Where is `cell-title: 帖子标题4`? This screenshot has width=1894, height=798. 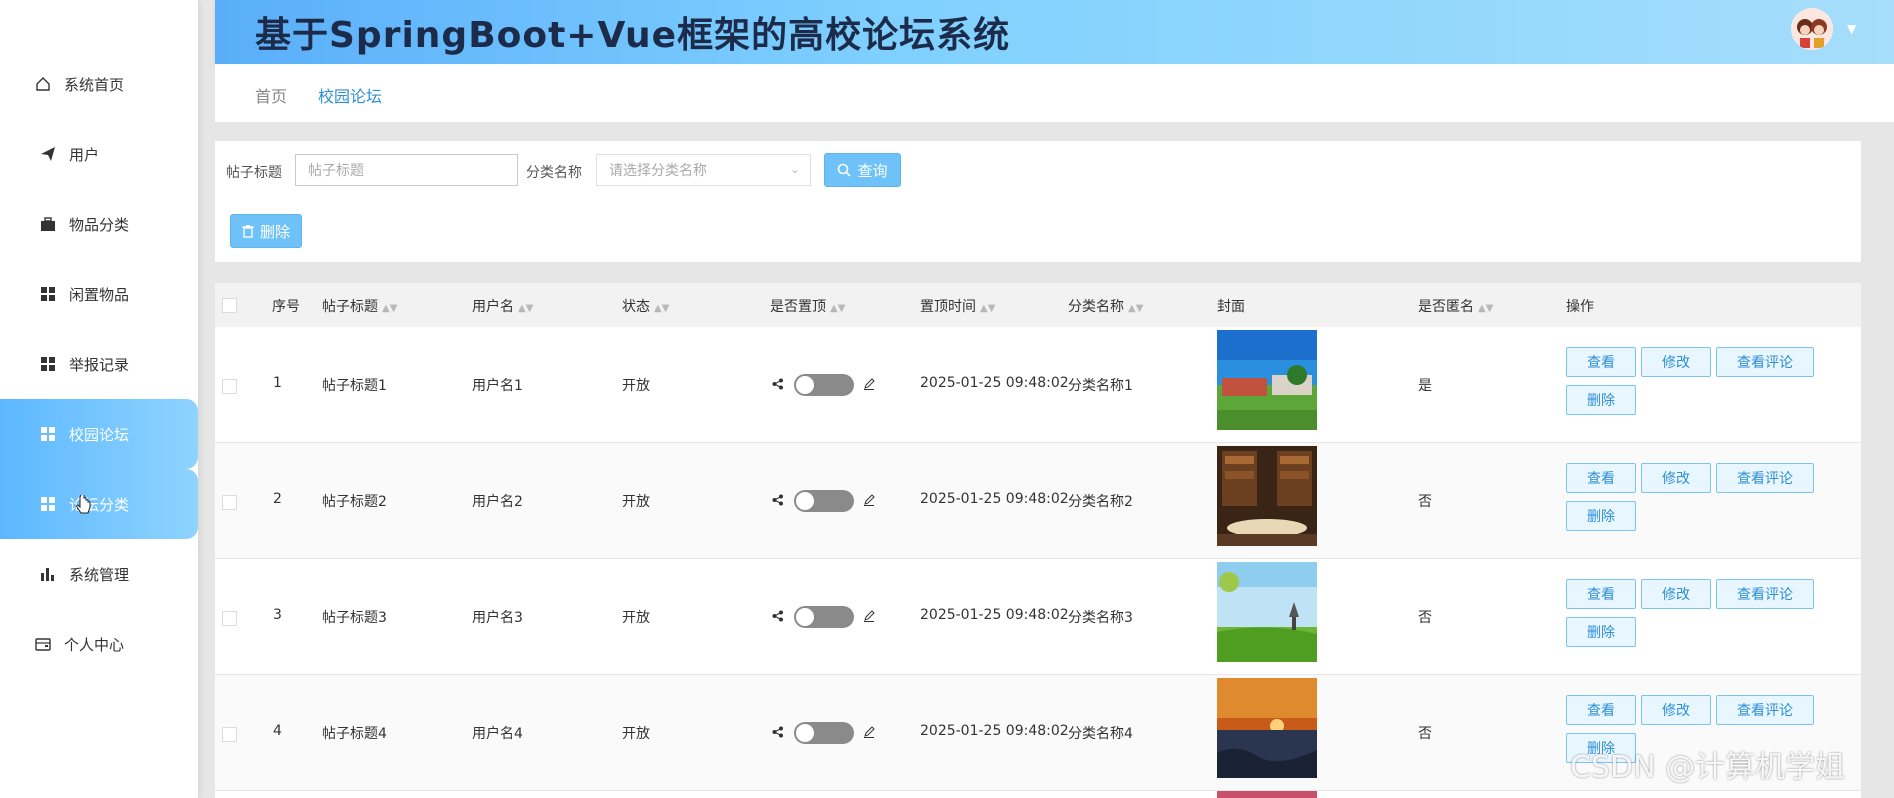
cell-title: 帖子标题4 is located at coordinates (354, 734).